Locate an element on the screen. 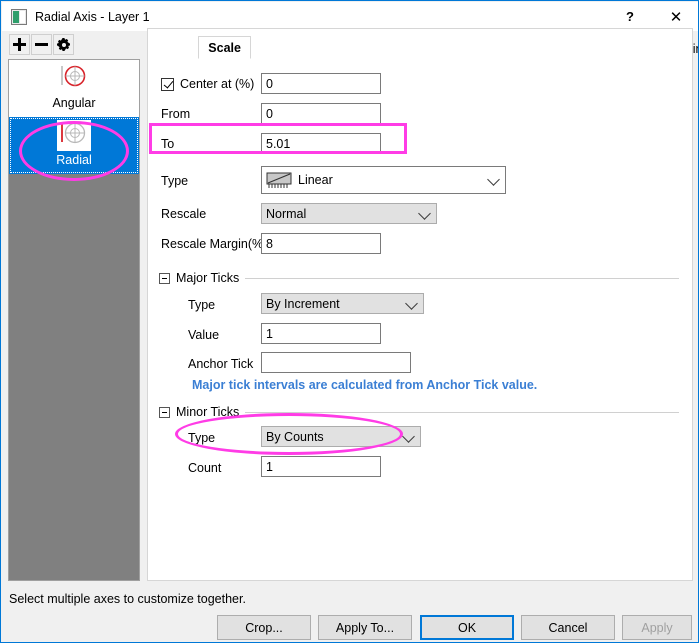 This screenshot has width=699, height=643. anchor-tick-label: Anchor Tick is located at coordinates (221, 364).